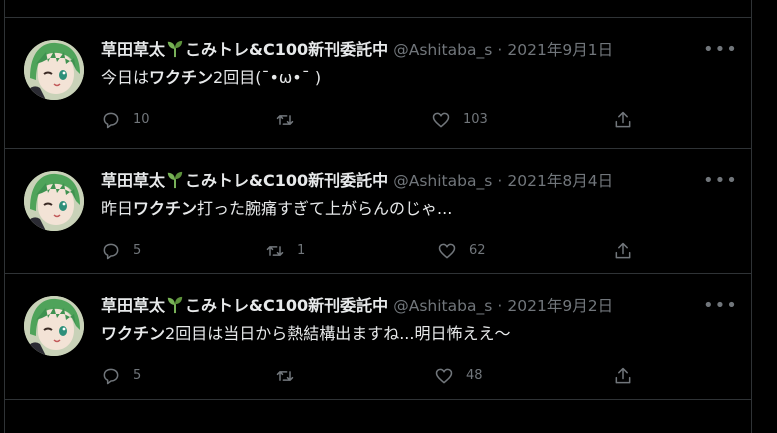 The width and height of the screenshot is (777, 433). What do you see at coordinates (458, 376) in the screenshot?
I see `like-button: 48` at bounding box center [458, 376].